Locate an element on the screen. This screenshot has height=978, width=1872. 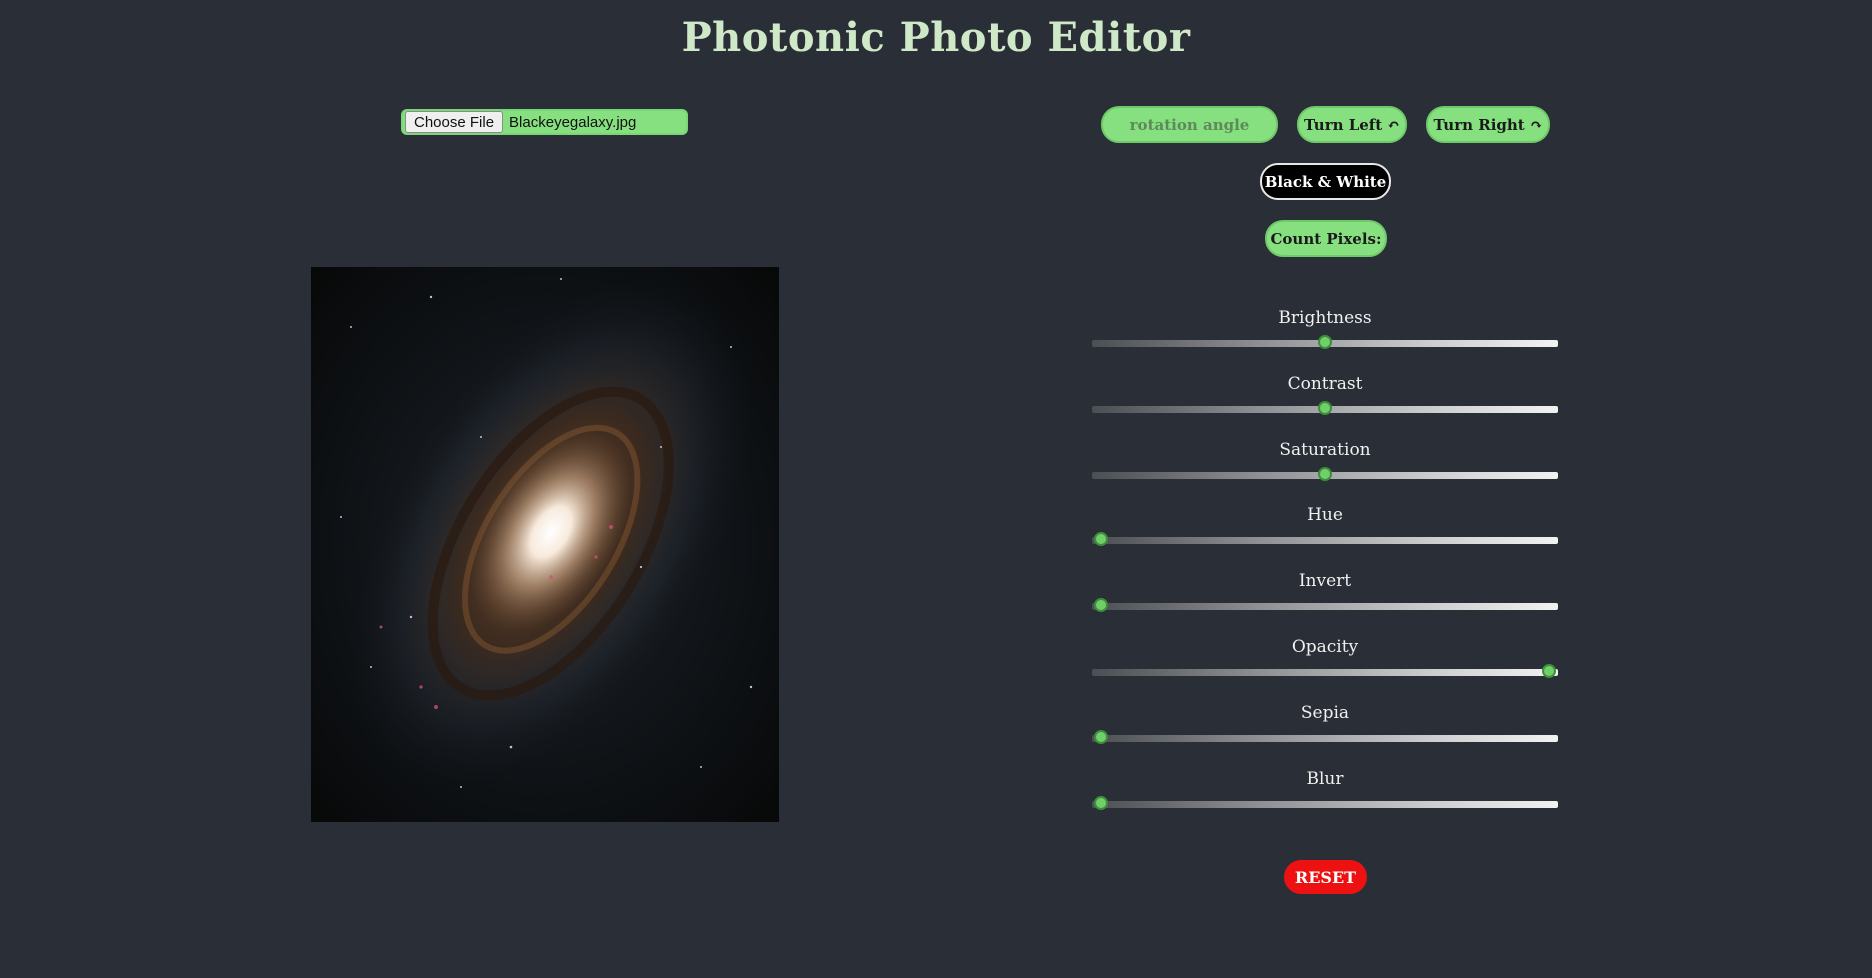
slider-thumb-sepia is located at coordinates (1101, 737).